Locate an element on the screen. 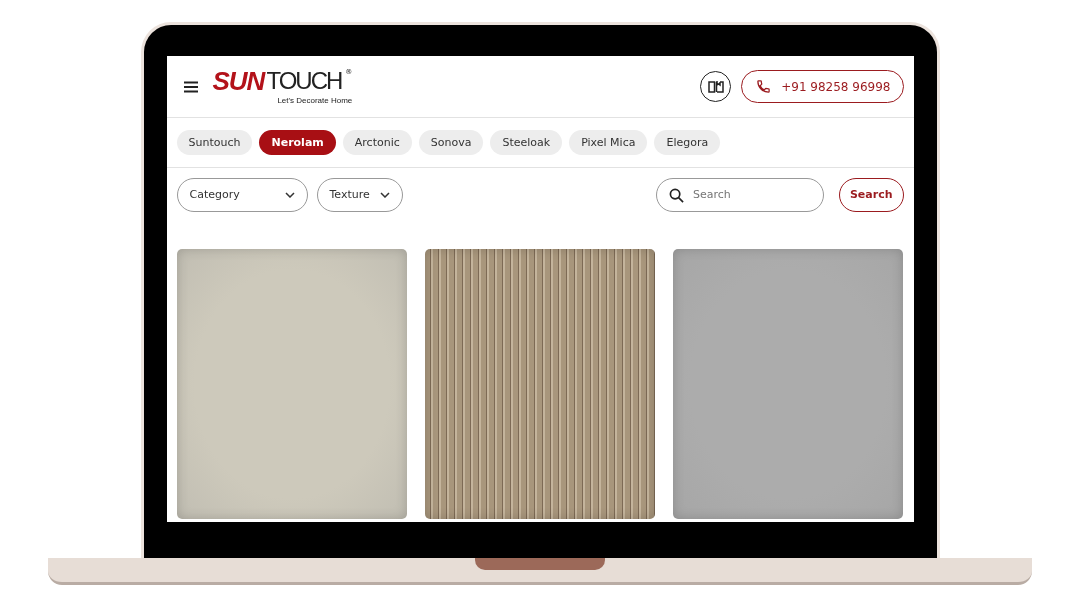 The image size is (1080, 594). brand-tab: Suntouch is located at coordinates (214, 142).